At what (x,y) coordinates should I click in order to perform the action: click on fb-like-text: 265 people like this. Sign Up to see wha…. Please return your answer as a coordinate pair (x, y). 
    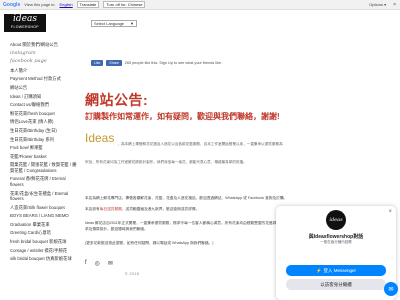
    Looking at the image, I should click on (173, 63).